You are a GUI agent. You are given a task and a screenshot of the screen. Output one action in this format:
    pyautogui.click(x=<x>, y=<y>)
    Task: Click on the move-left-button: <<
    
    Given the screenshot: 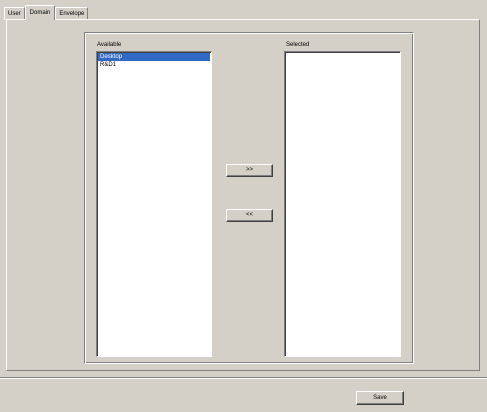 What is the action you would take?
    pyautogui.click(x=249, y=215)
    